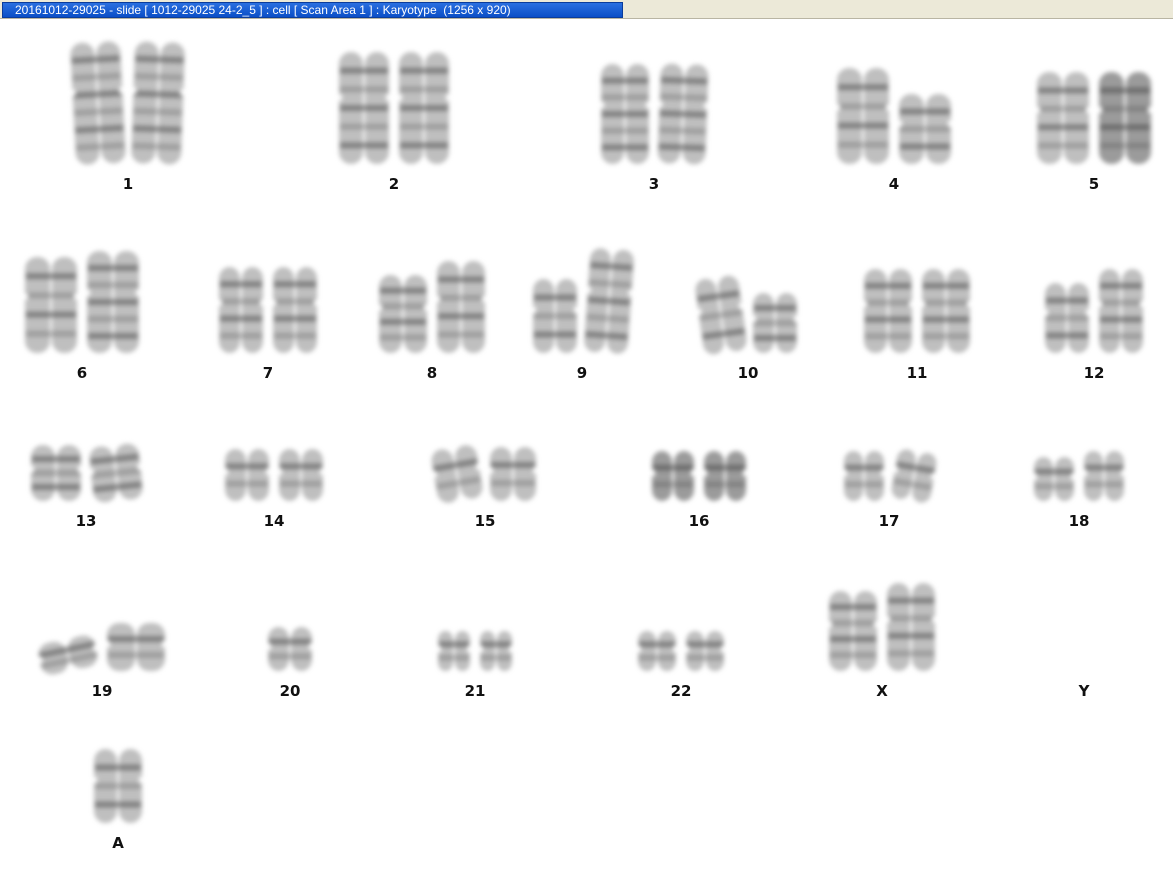 This screenshot has width=1173, height=873. I want to click on chromosome-label-Y: Y, so click(1084, 691).